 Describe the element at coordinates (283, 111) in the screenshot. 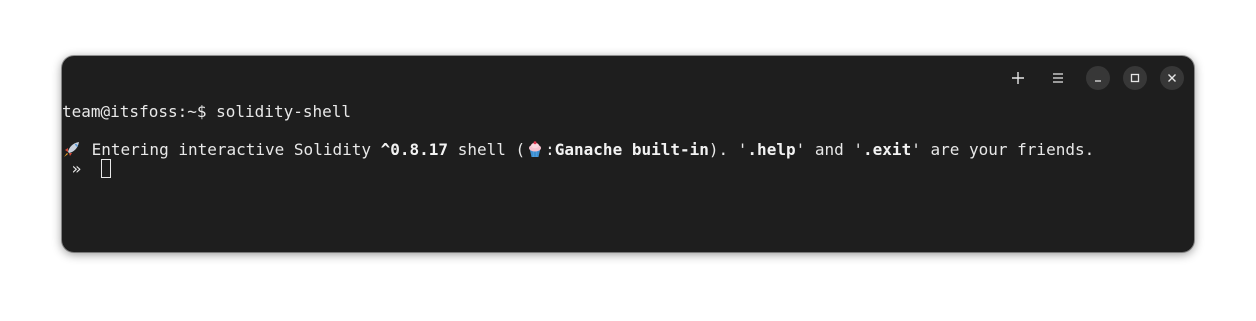

I see `command-text: solidity-shell` at that location.